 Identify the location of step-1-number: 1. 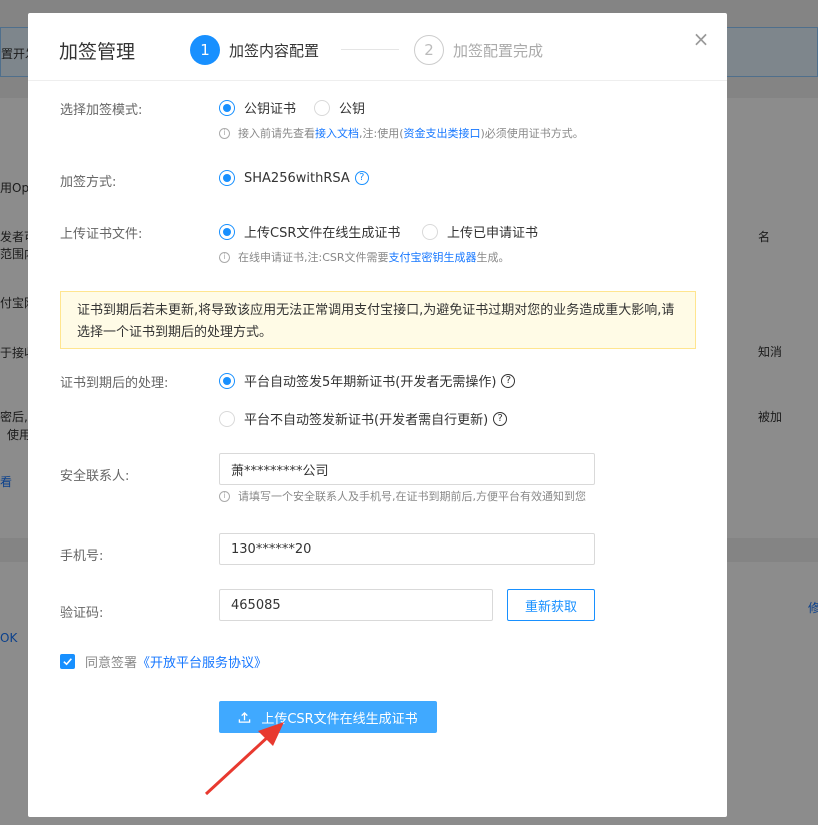
(205, 50).